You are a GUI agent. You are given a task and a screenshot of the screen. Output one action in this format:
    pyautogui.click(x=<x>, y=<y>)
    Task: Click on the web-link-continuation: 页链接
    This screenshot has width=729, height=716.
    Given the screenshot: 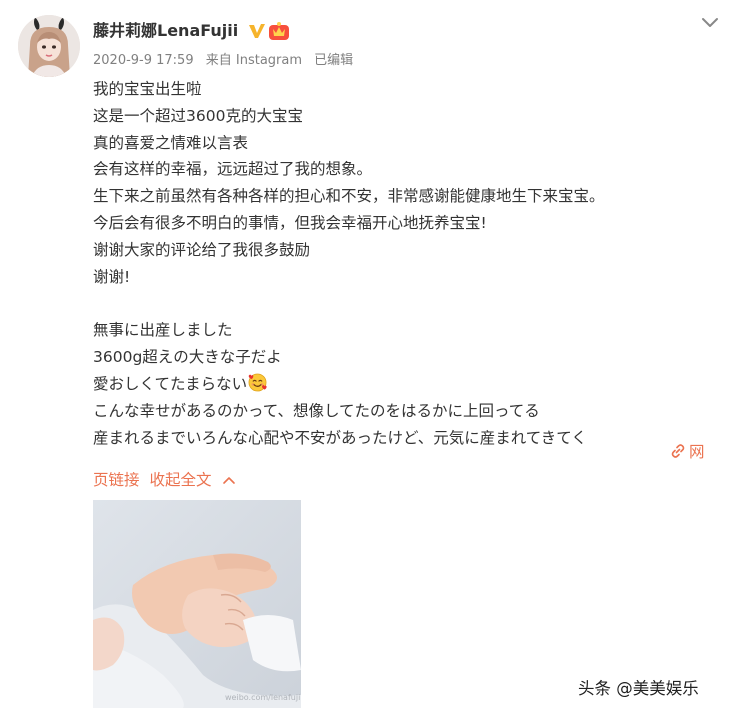 What is the action you would take?
    pyautogui.click(x=116, y=480)
    